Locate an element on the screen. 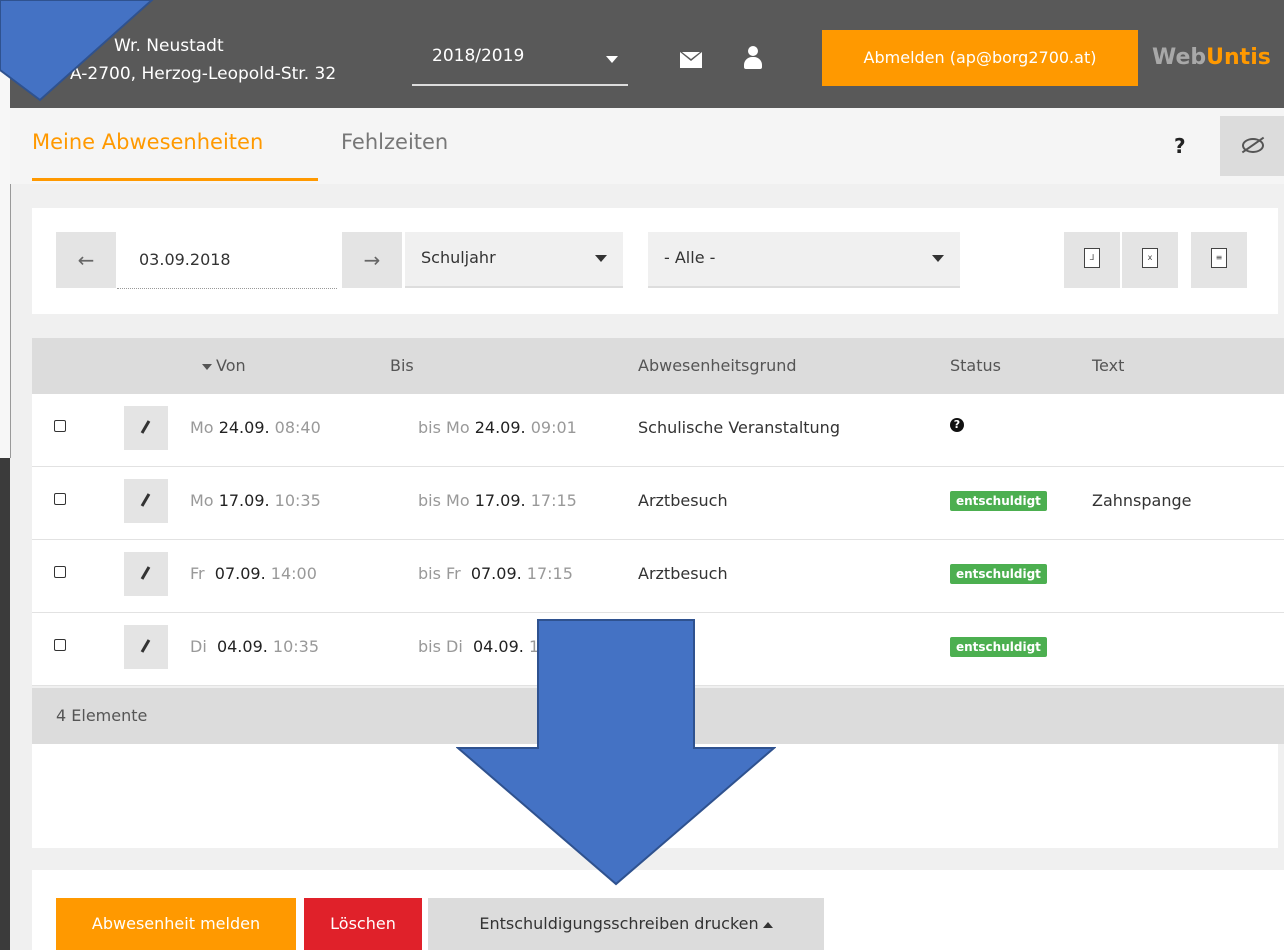 The image size is (1284, 950). to-cell: bis Fr 07.09. 17:15 is located at coordinates (495, 573).